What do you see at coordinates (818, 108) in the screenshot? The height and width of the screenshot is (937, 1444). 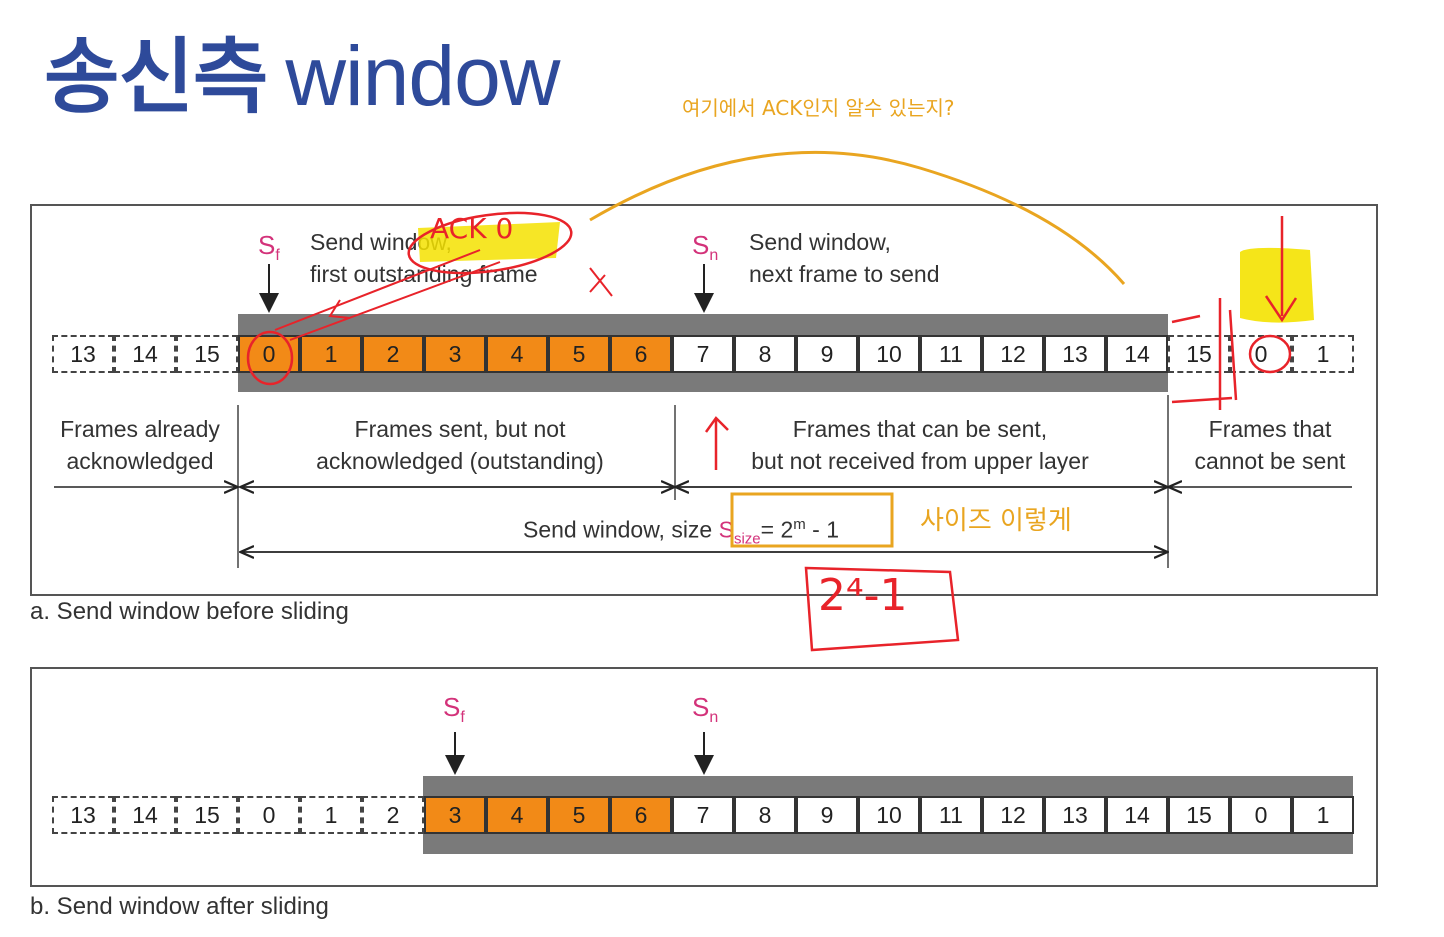 I see `handwritten-note-ack-question: 여기에서 ACK인지 알수 있는지?` at bounding box center [818, 108].